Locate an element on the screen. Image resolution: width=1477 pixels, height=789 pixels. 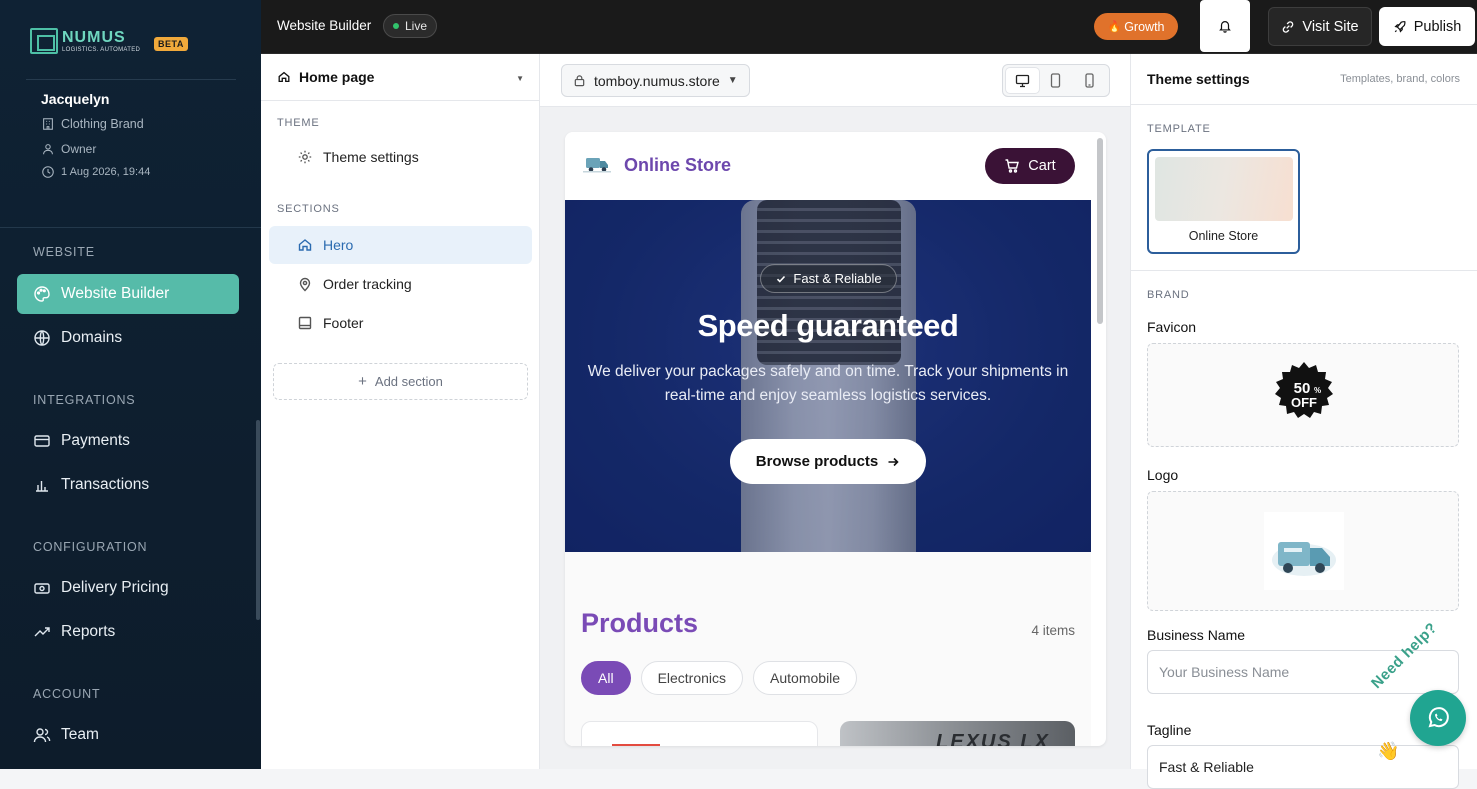
nav-label: Domains is located at coordinates (92, 337).